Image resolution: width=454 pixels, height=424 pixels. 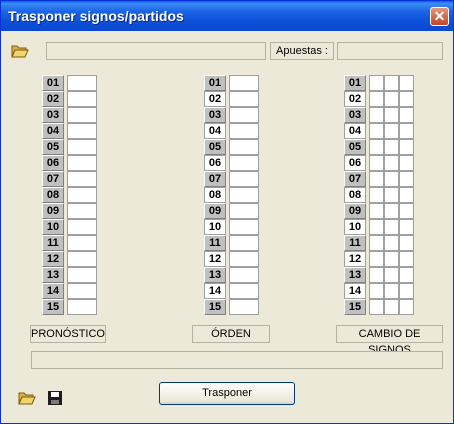 What do you see at coordinates (439, 16) in the screenshot?
I see `close-button: ✕` at bounding box center [439, 16].